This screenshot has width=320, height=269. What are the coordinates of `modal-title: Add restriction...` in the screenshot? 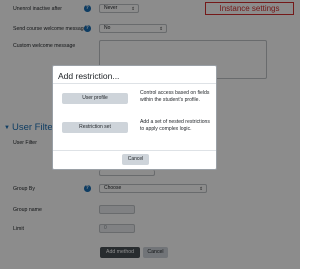 It's located at (89, 76).